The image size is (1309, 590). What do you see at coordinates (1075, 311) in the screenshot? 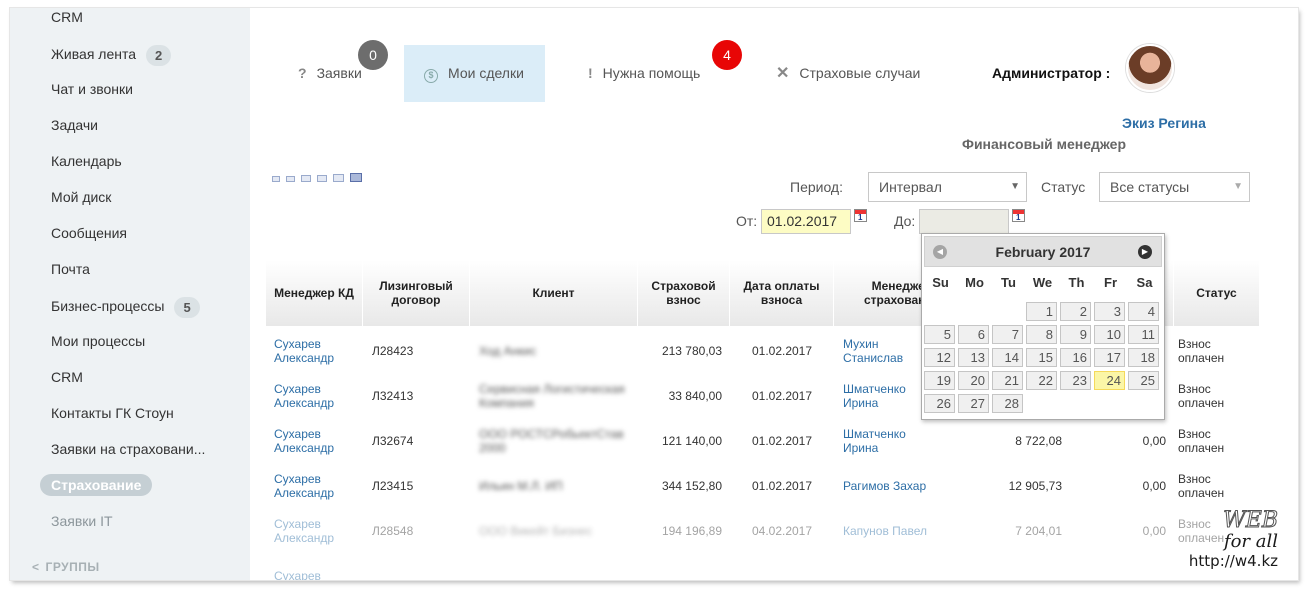
I see `calendar-day: 2` at bounding box center [1075, 311].